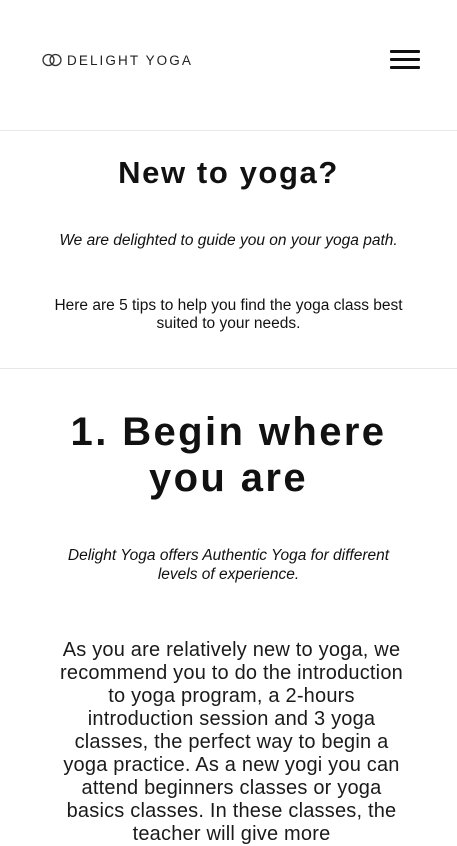  What do you see at coordinates (130, 60) in the screenshot?
I see `logo-text: DELIGHT YOGA` at bounding box center [130, 60].